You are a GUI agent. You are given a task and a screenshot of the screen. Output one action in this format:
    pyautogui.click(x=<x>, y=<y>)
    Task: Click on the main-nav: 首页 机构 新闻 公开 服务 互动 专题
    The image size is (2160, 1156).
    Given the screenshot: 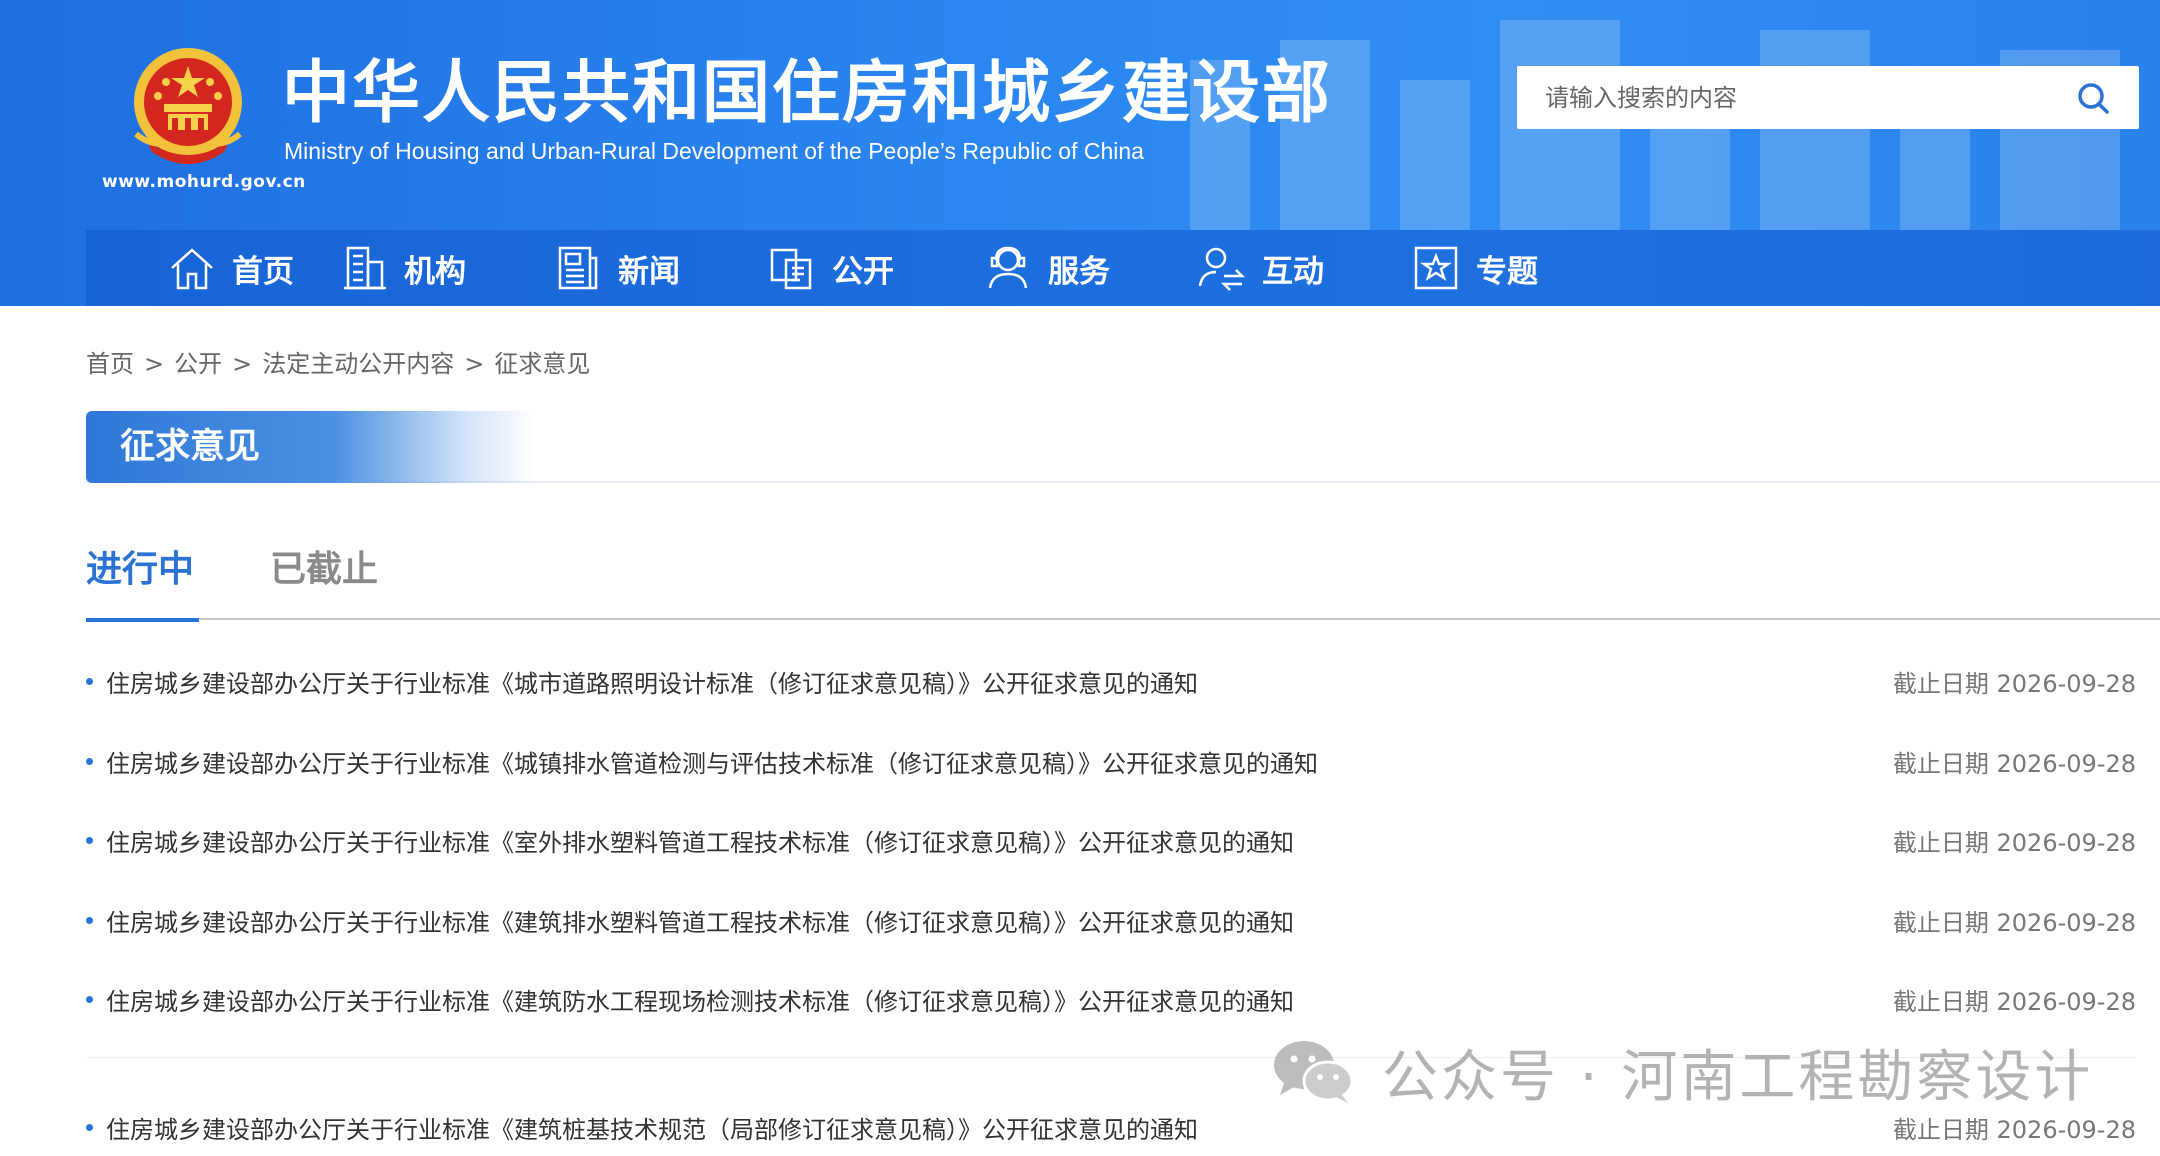 What is the action you would take?
    pyautogui.click(x=1123, y=268)
    